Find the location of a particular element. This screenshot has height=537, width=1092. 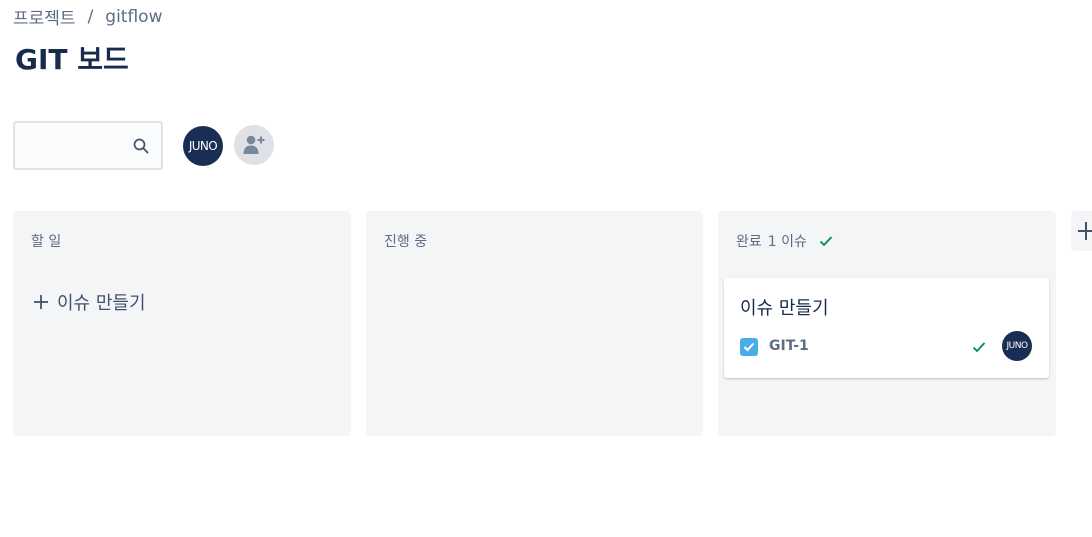

check-icon is located at coordinates (826, 241).